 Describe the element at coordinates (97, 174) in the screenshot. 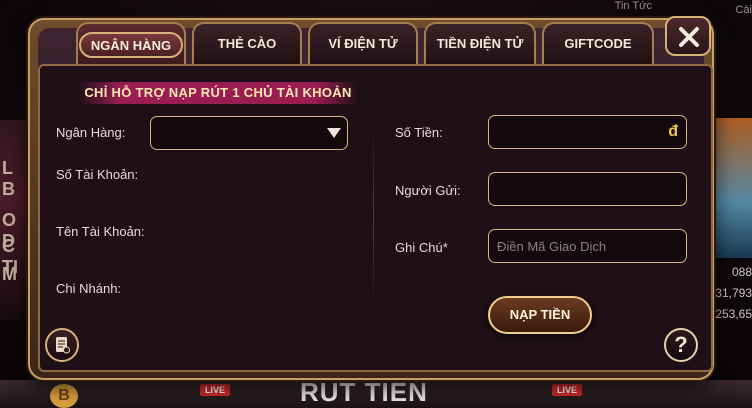

I see `account-number-label: Số Tài Khoản:` at that location.